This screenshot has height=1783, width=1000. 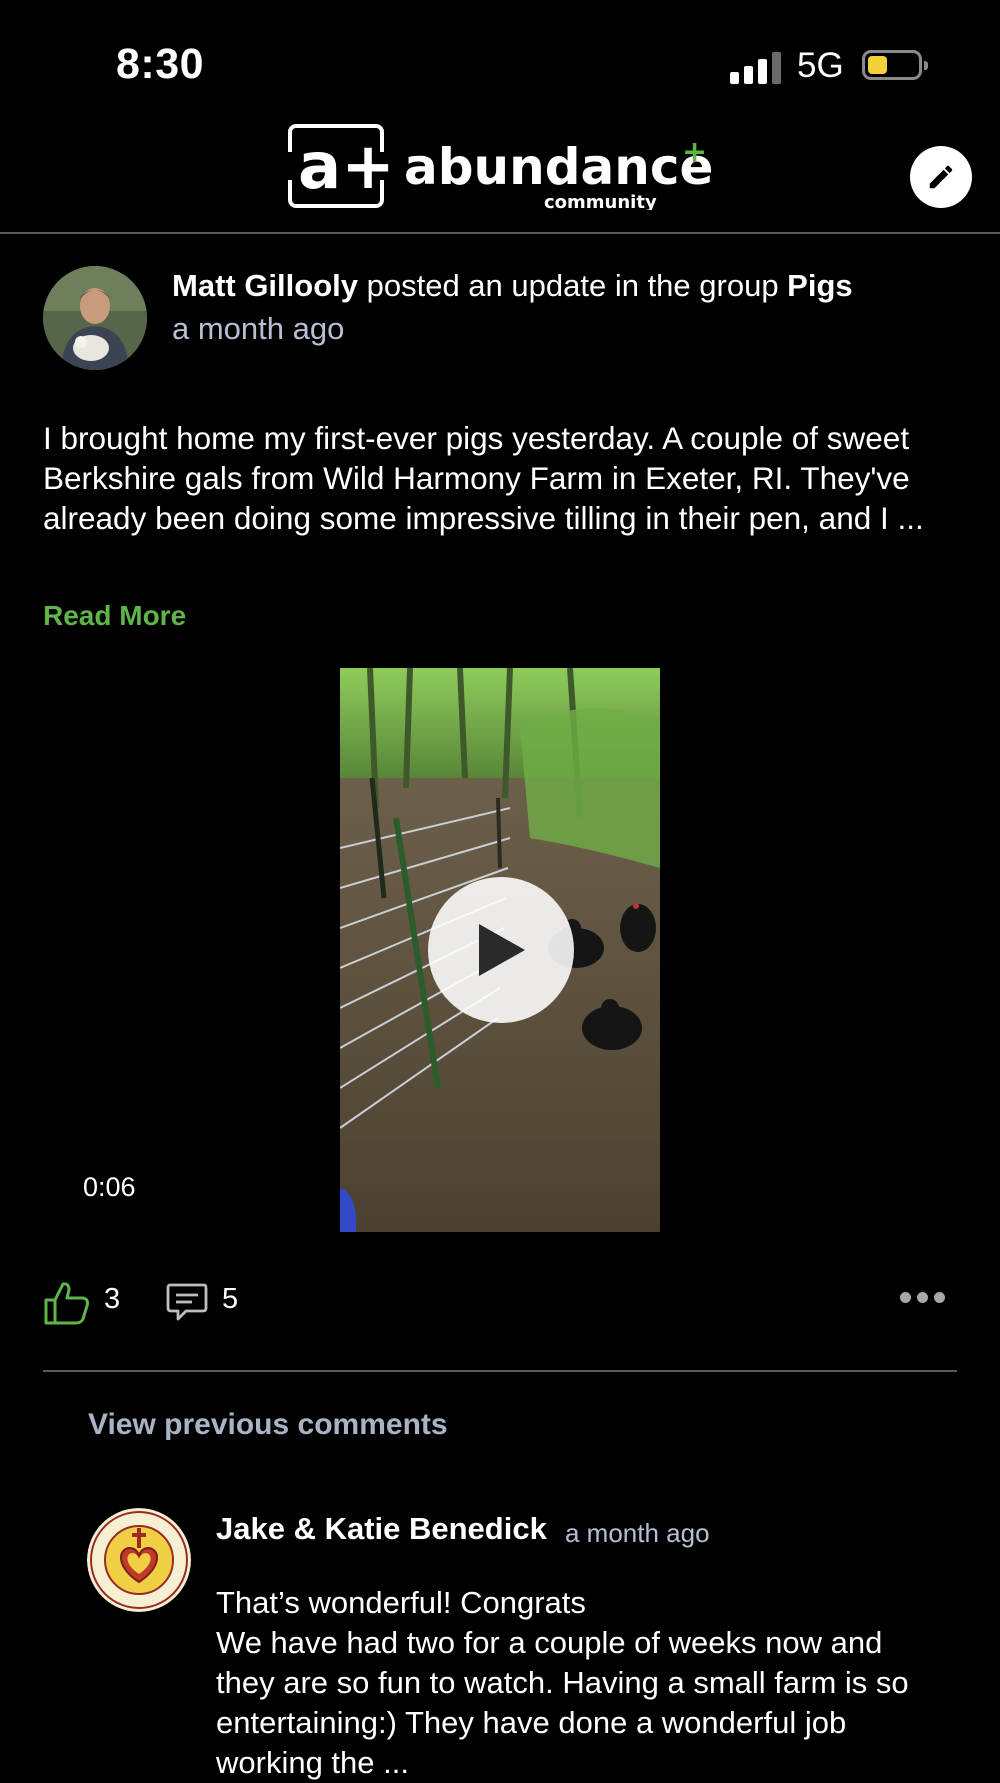 I want to click on read-more-link: Read More, so click(x=114, y=616).